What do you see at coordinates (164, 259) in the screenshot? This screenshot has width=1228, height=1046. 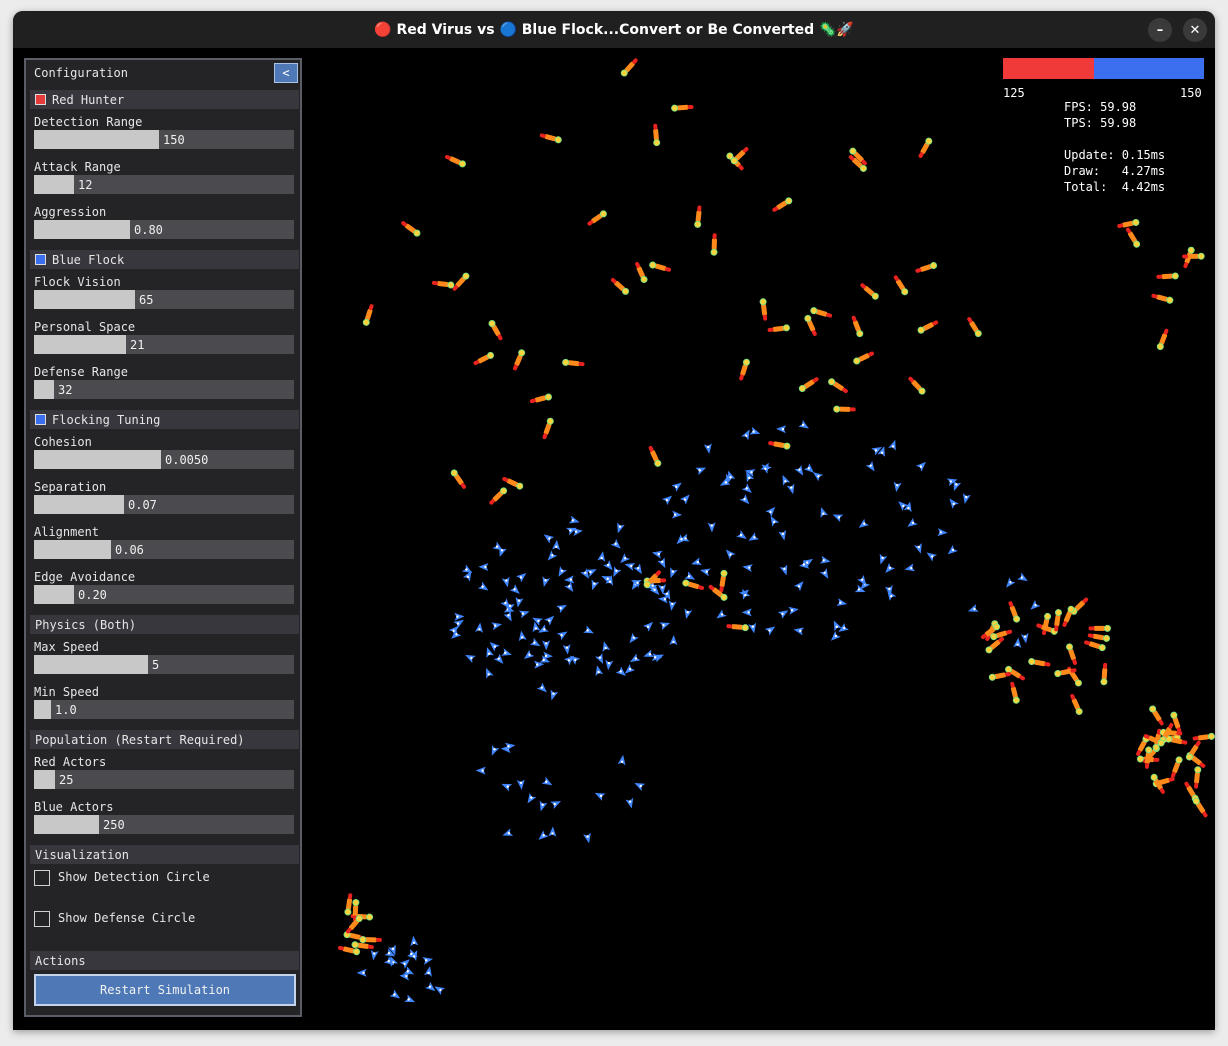 I see `section-blue-flock: Blue Flock` at bounding box center [164, 259].